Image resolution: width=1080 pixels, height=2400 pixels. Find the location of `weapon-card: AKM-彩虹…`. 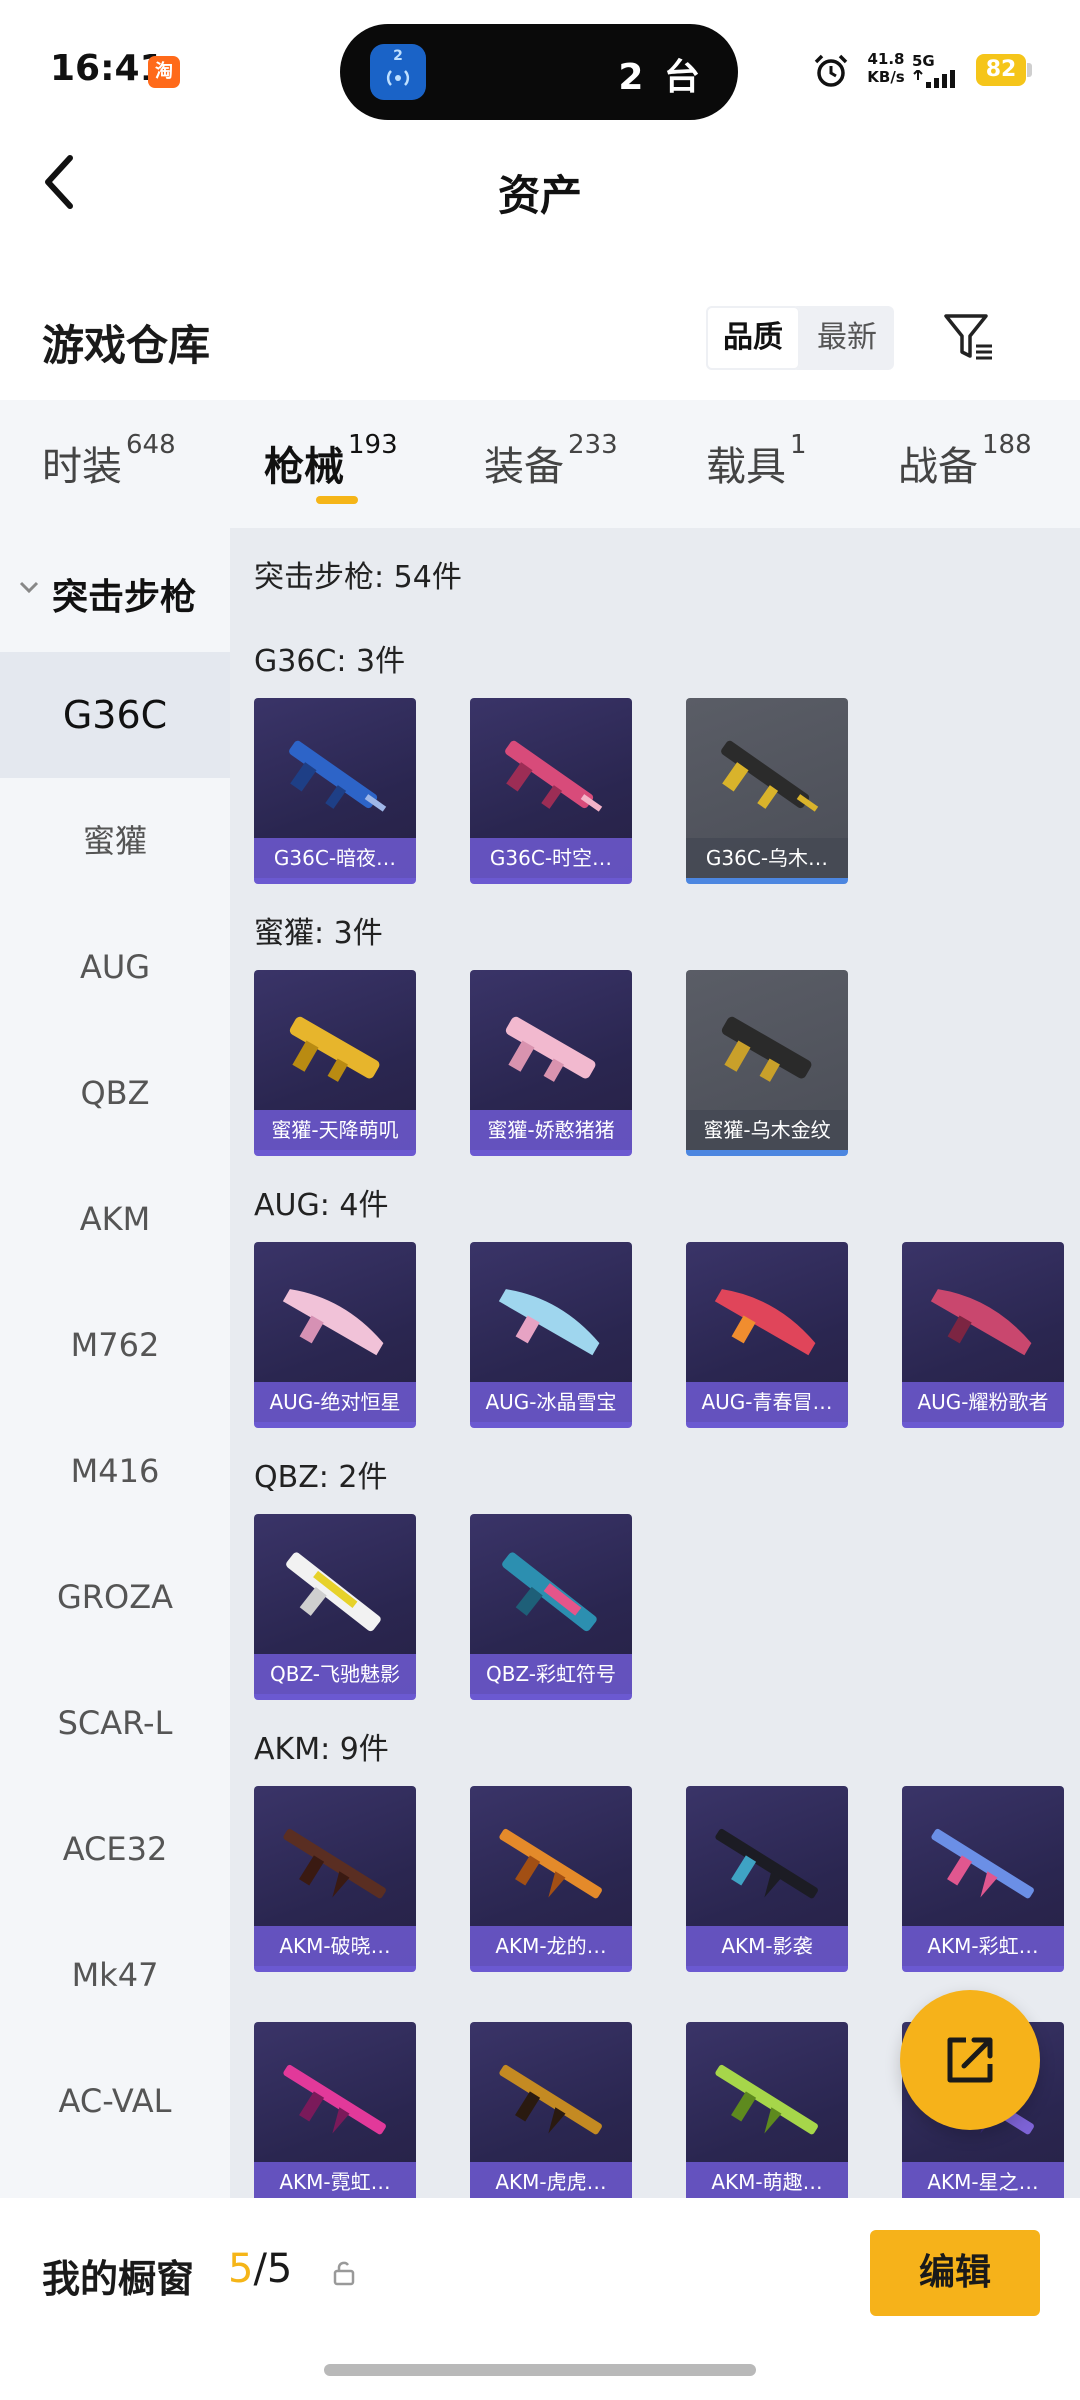

weapon-card: AKM-彩虹… is located at coordinates (983, 1879).